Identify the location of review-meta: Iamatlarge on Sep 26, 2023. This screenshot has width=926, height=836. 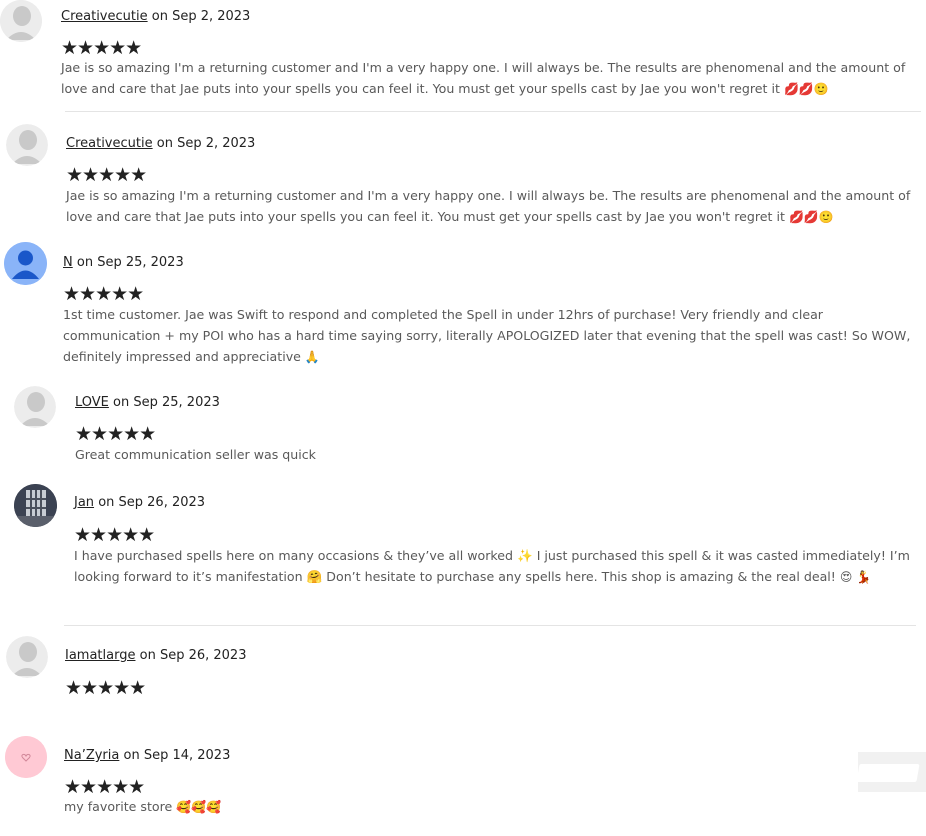
(155, 656).